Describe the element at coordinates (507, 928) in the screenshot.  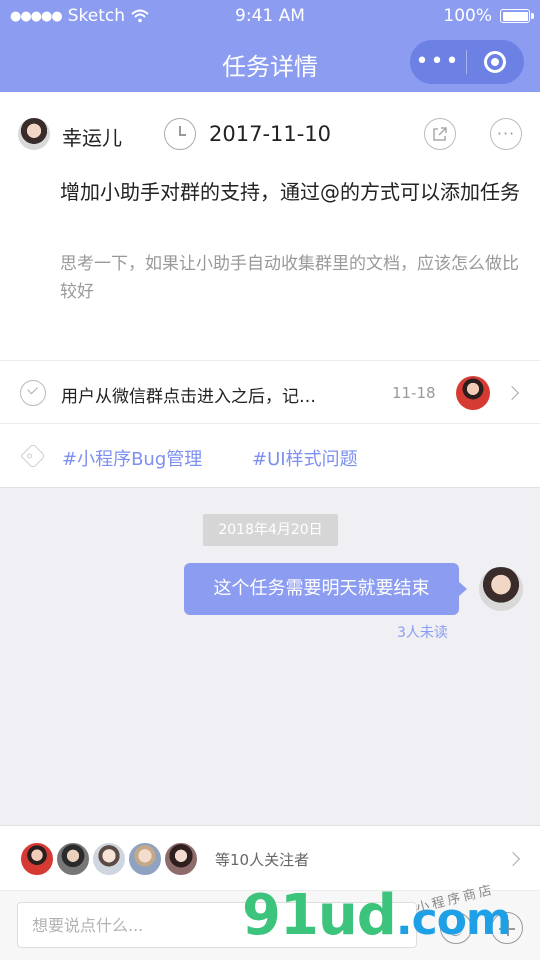
I see `plus-icon` at that location.